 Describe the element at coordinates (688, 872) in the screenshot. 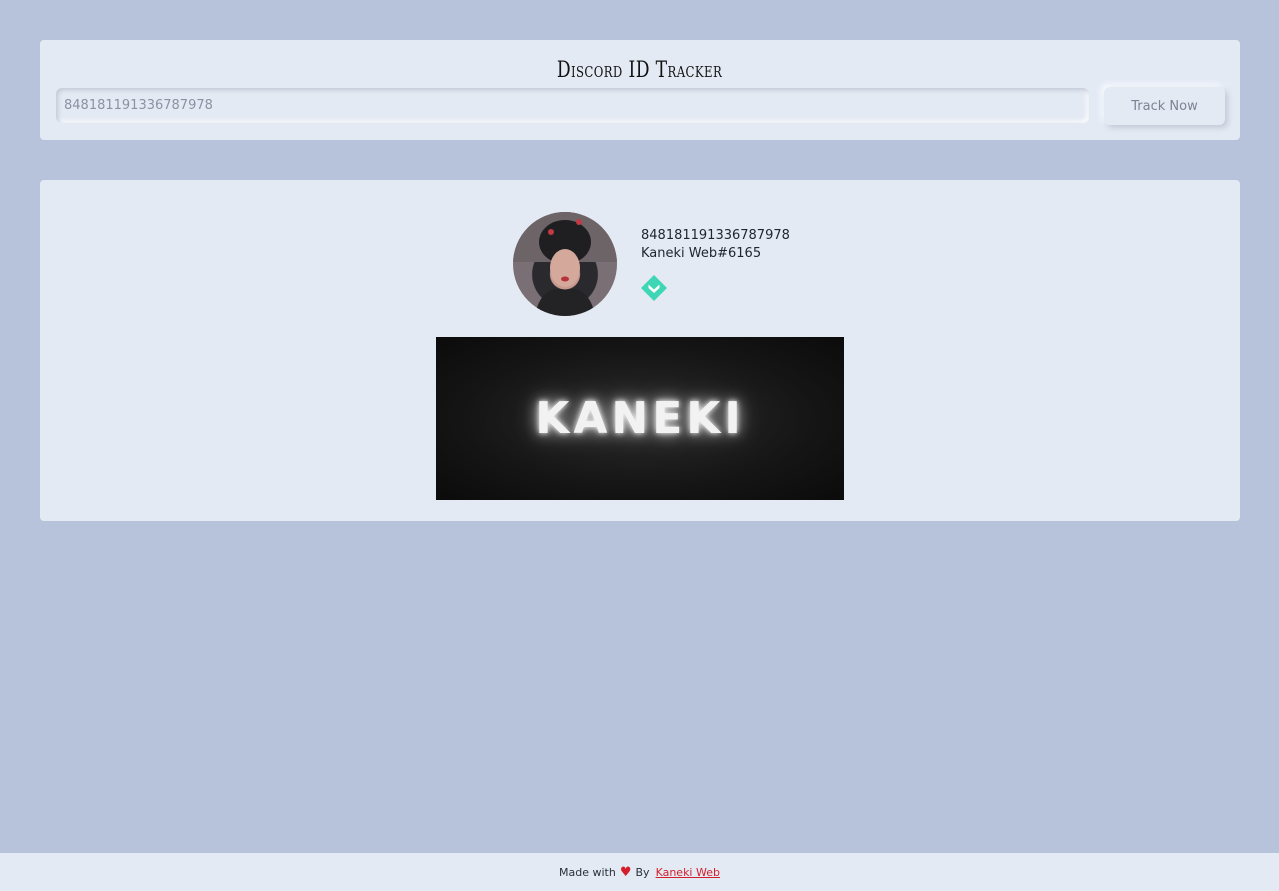

I see `author-link: Kaneki Web` at that location.